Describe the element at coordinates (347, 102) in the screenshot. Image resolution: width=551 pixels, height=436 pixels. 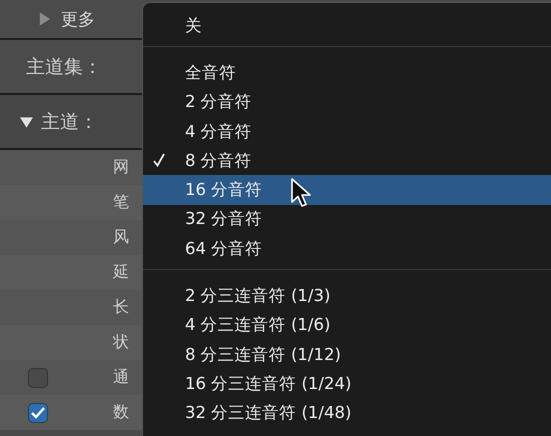
I see `menu-item: 2 分音符` at that location.